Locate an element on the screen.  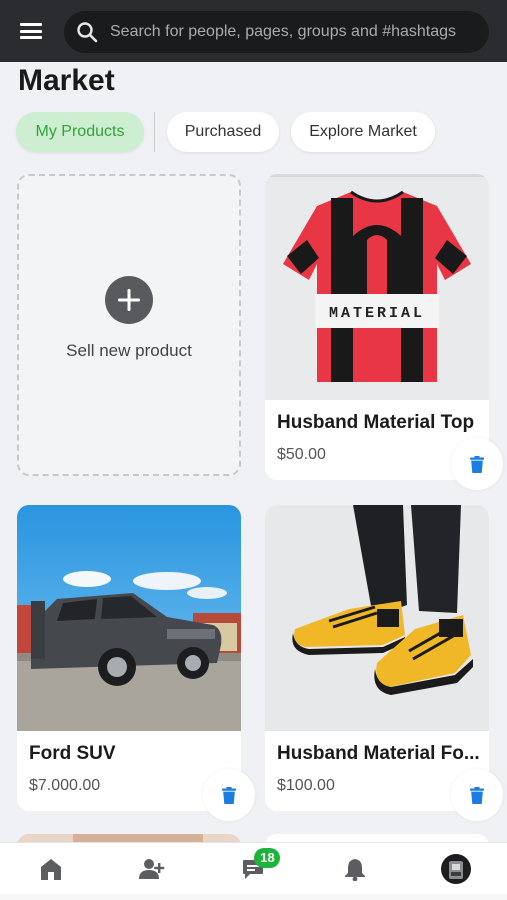
add-icon is located at coordinates (129, 299).